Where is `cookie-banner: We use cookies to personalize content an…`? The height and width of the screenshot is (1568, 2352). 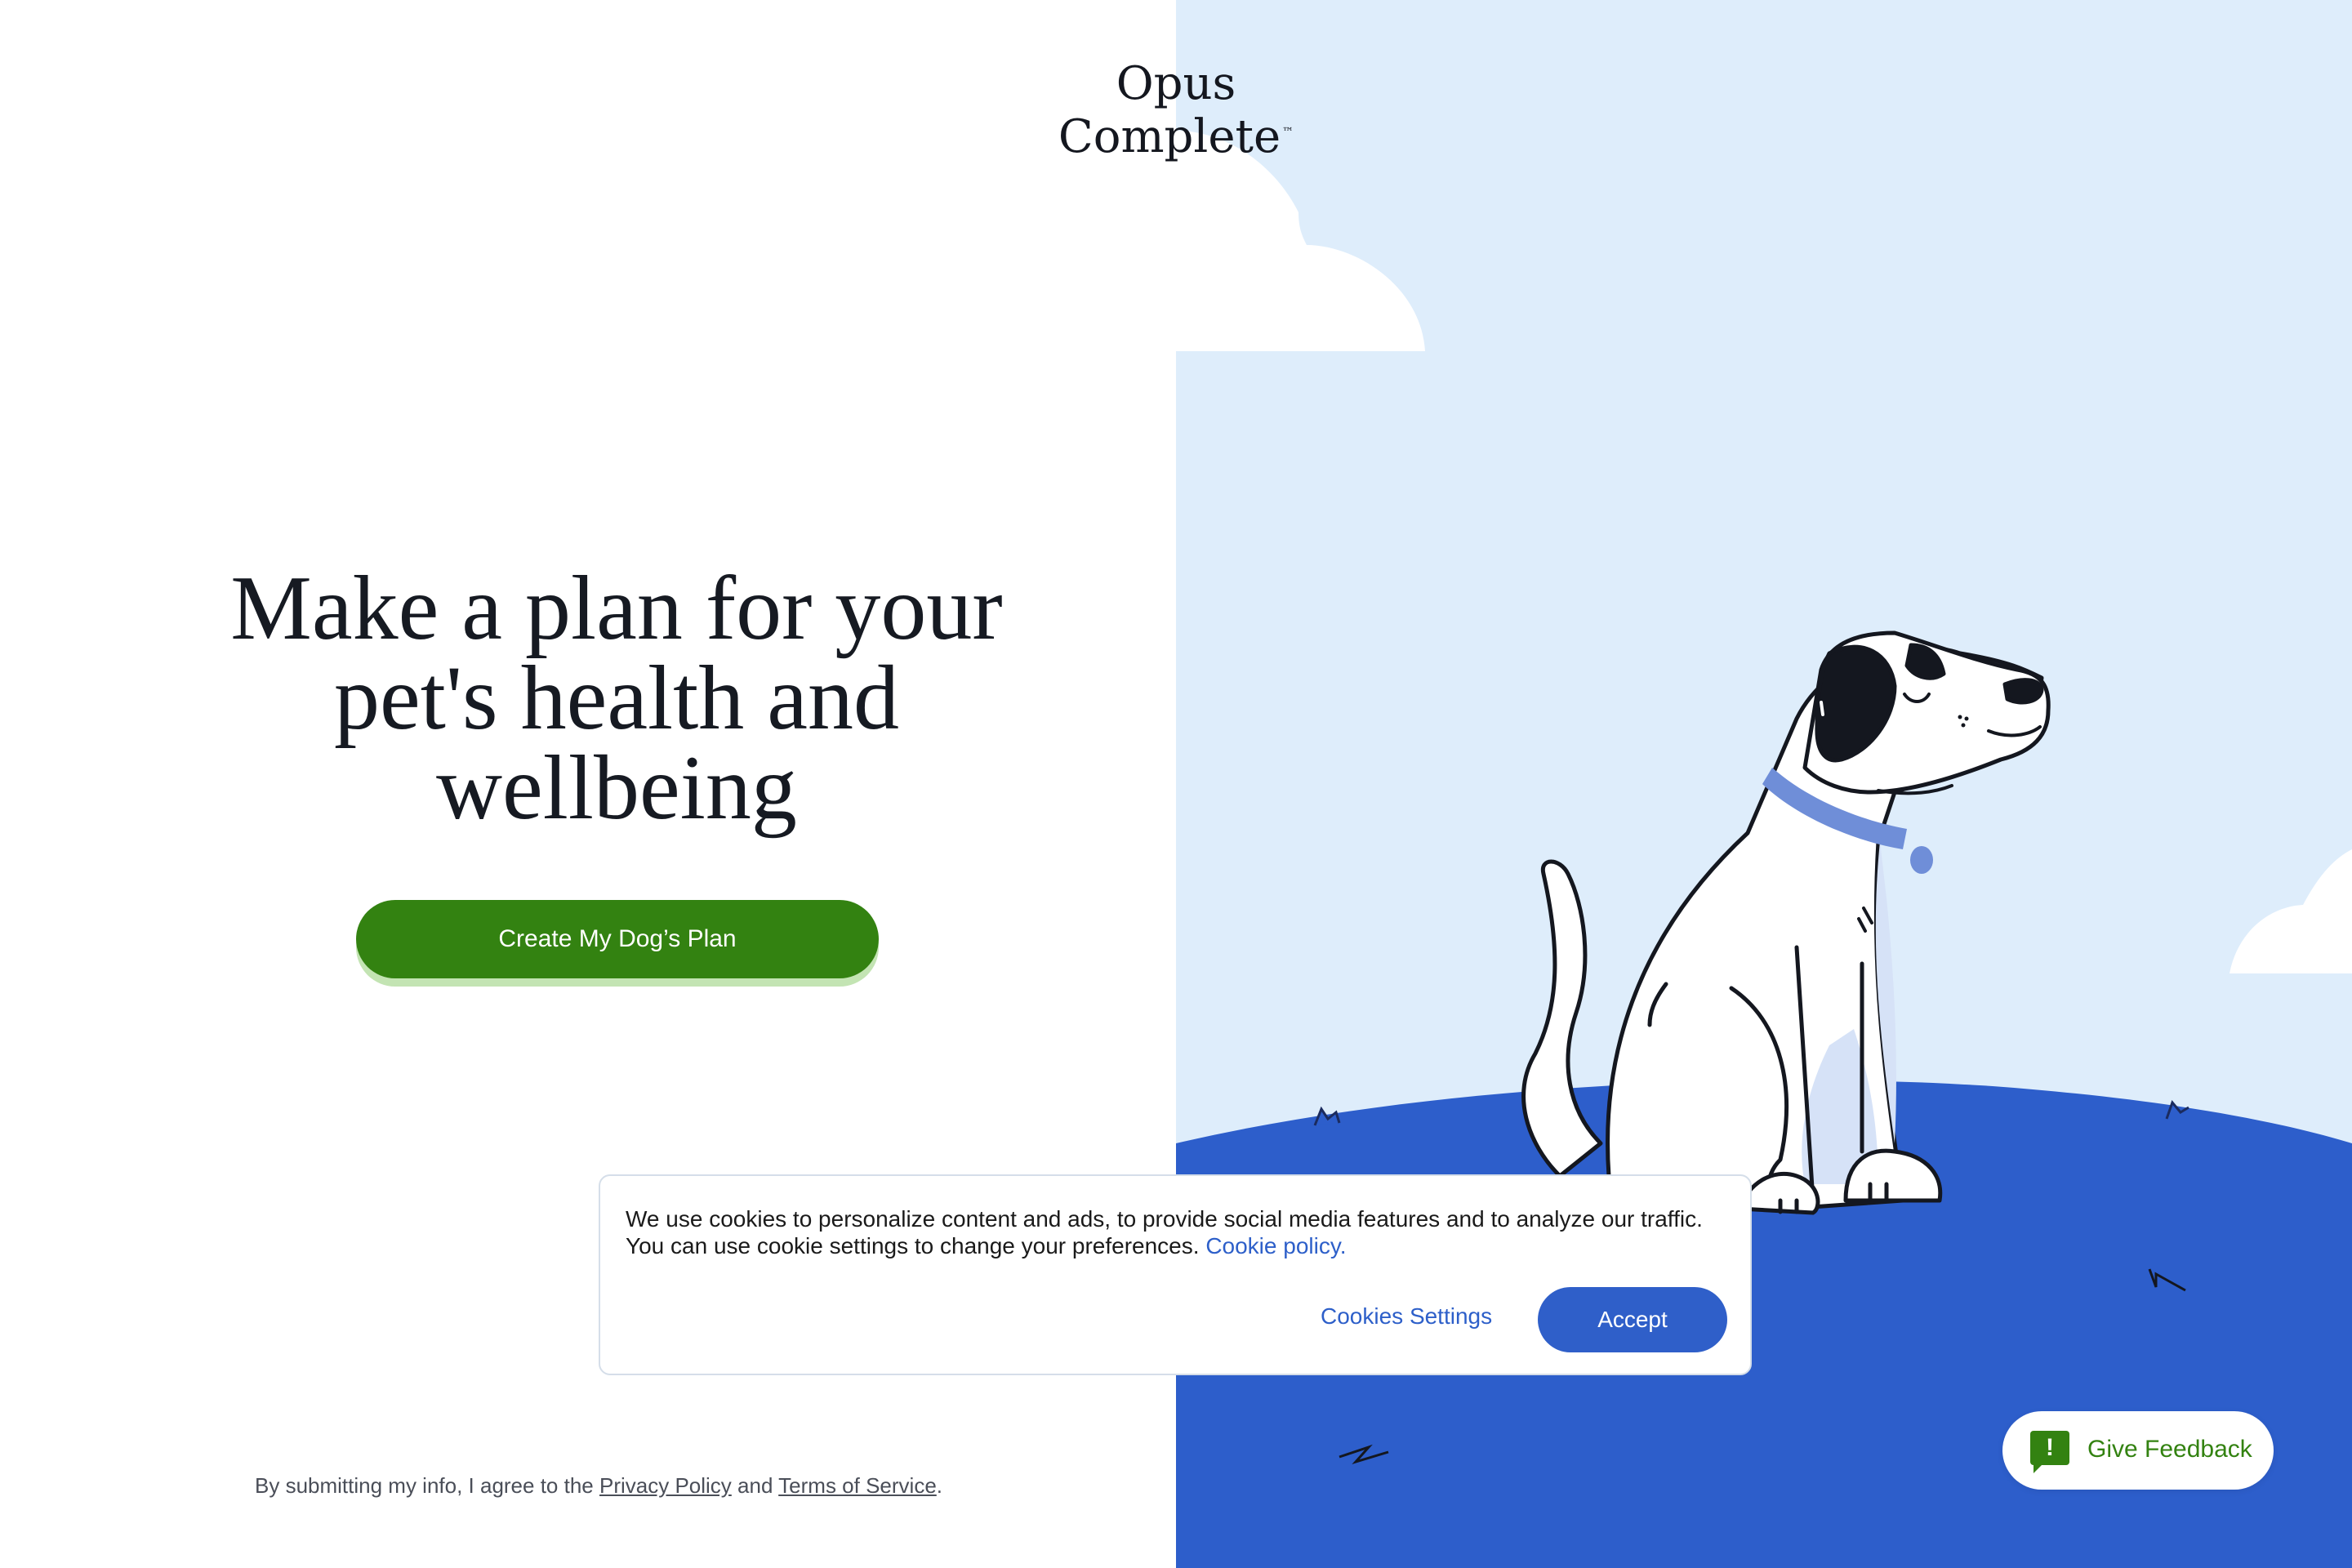
cookie-banner: We use cookies to personalize content an… is located at coordinates (1175, 1274).